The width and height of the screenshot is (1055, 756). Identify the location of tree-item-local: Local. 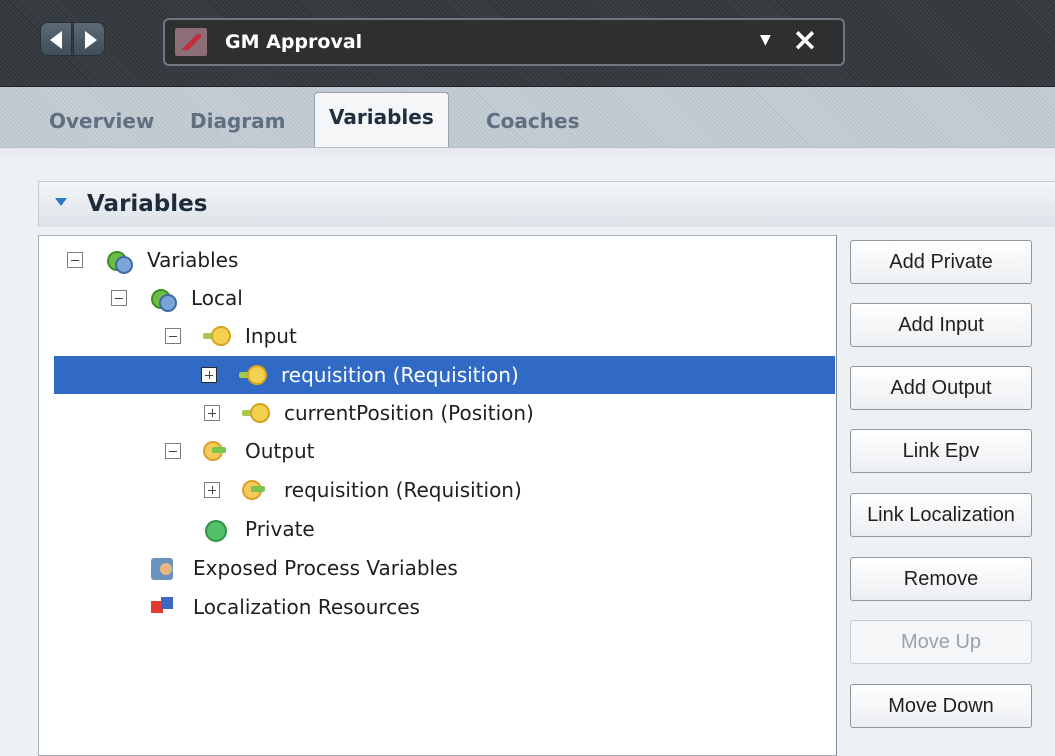
(177, 298).